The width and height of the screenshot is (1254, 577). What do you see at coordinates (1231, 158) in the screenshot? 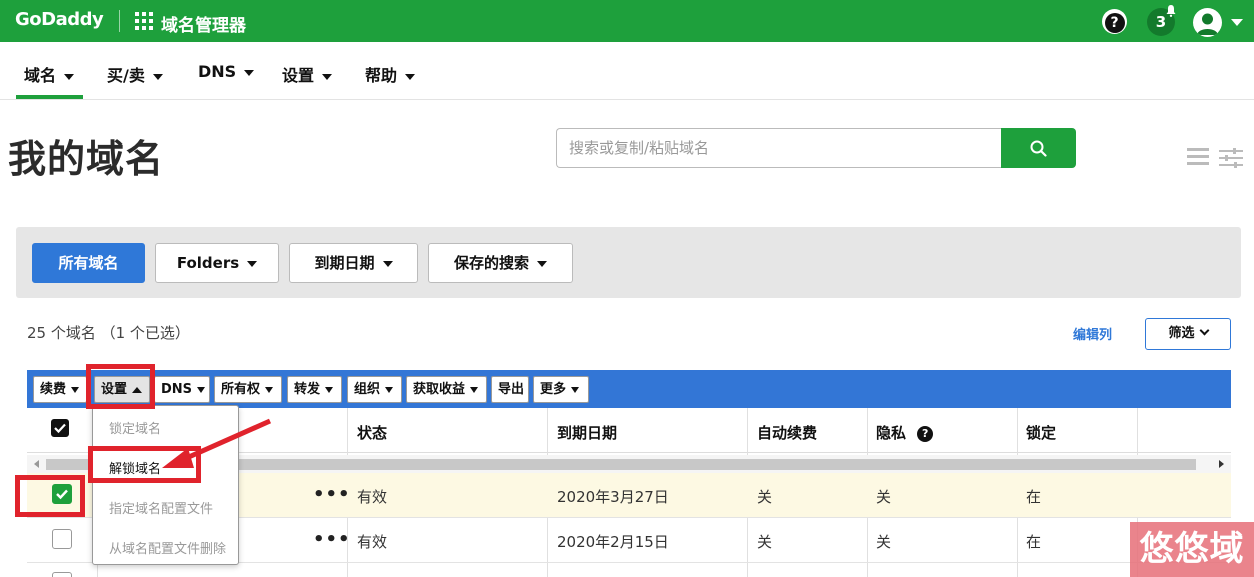
I see `sliders-icon` at bounding box center [1231, 158].